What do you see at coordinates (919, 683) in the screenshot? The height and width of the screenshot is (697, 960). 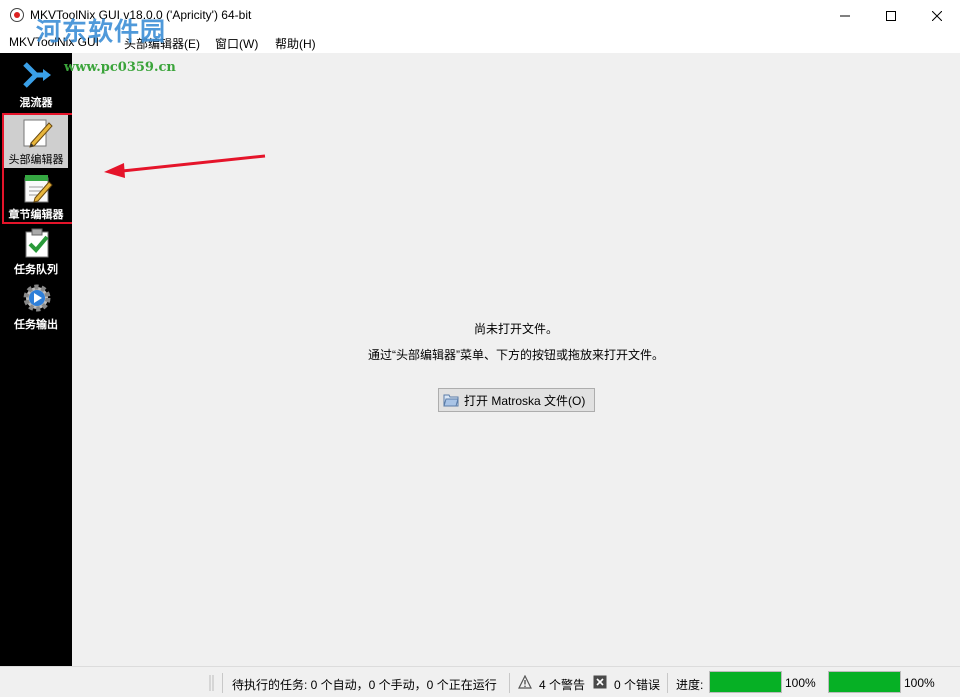 I see `total-progress-text: 100%` at bounding box center [919, 683].